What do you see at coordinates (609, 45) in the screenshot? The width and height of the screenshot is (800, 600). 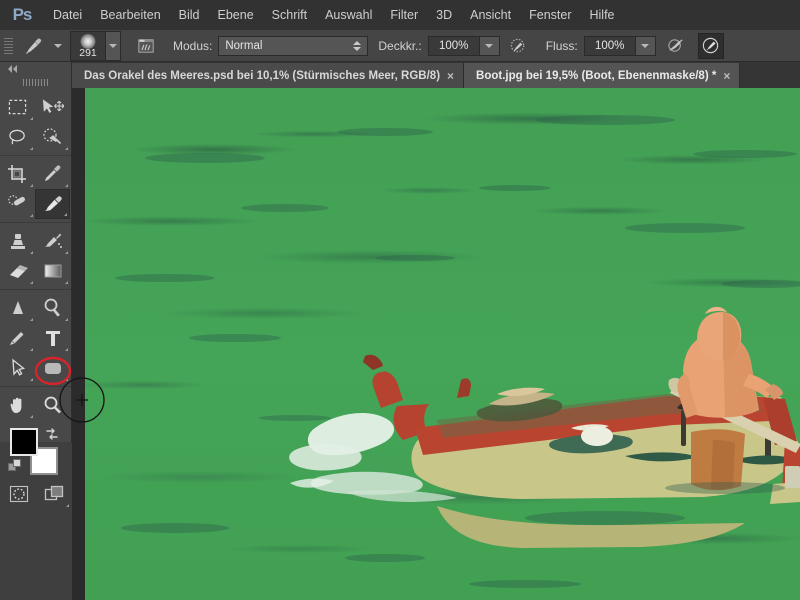 I see `flow-value: 100%` at bounding box center [609, 45].